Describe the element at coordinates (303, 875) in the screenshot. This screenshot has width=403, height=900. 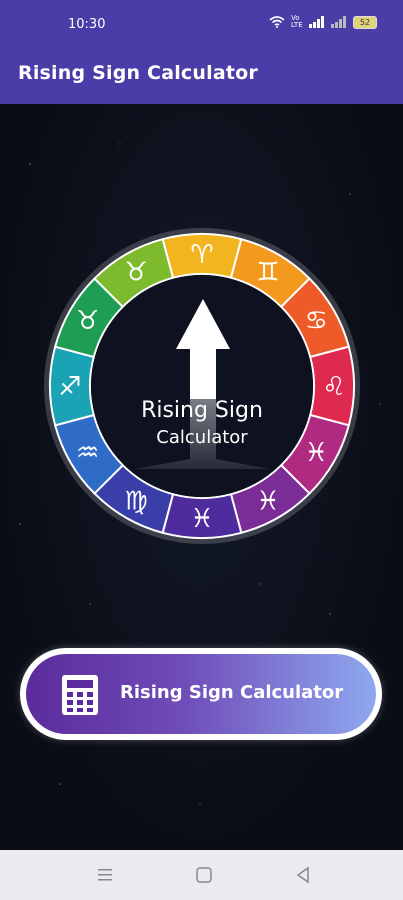
I see `back-icon` at that location.